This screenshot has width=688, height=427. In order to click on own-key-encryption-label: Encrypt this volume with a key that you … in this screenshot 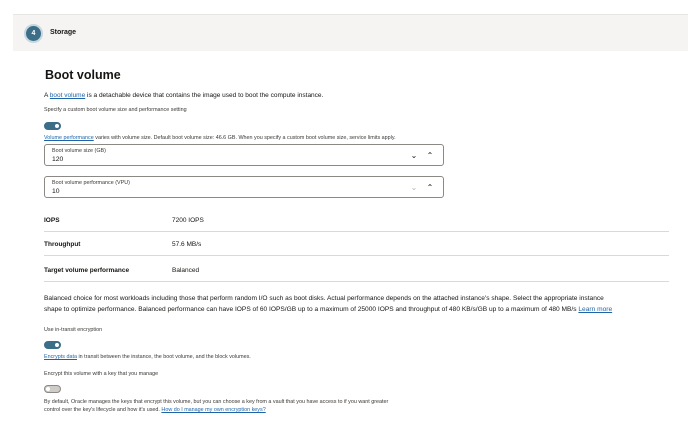, I will do `click(101, 374)`.